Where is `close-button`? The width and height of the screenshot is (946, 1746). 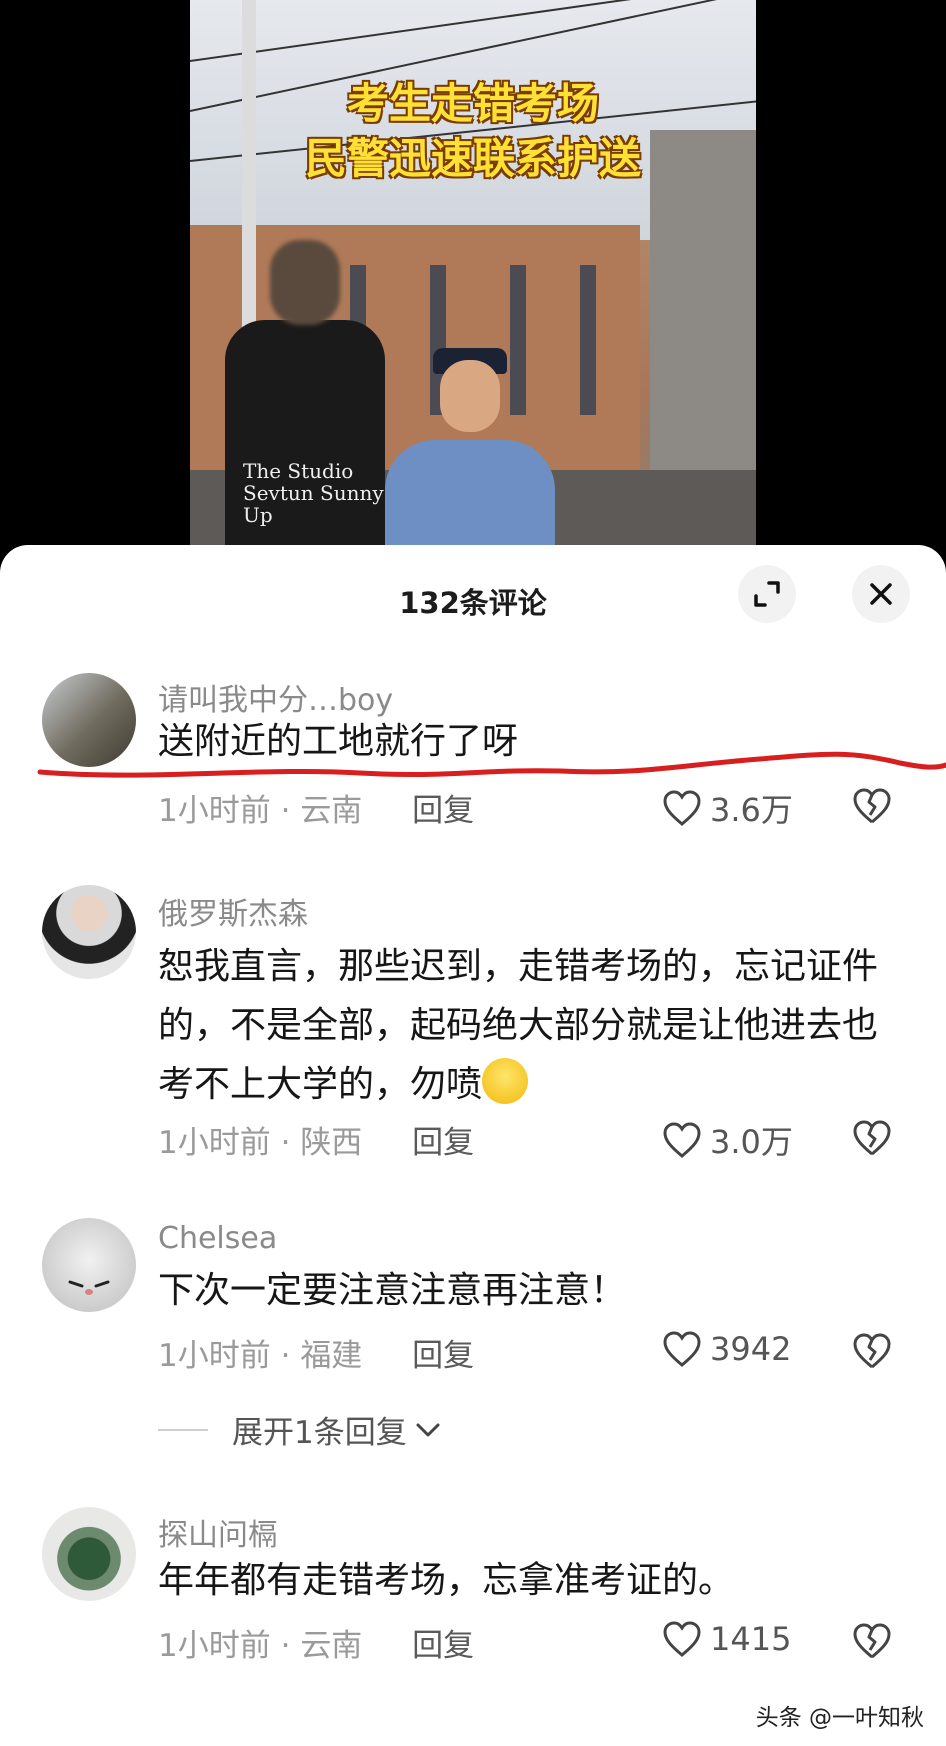 close-button is located at coordinates (881, 594).